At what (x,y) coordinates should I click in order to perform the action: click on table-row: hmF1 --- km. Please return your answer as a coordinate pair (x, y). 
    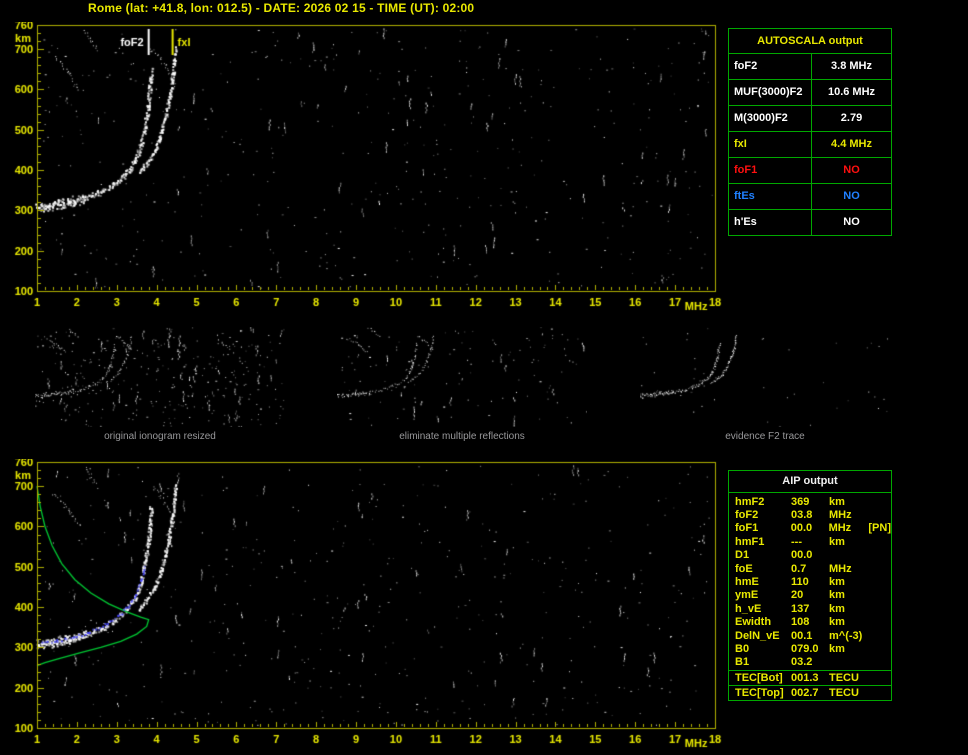
    Looking at the image, I should click on (813, 541).